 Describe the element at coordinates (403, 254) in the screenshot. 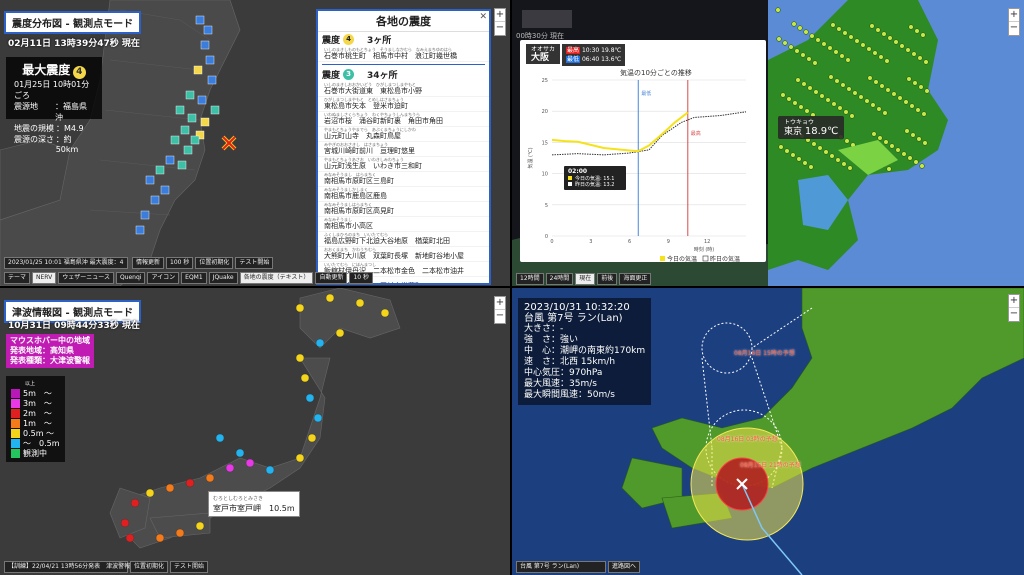

I see `city-row: おおくままち かわうちむら 大熊町大川原 双葉町長塚 新地町谷地小屋` at that location.